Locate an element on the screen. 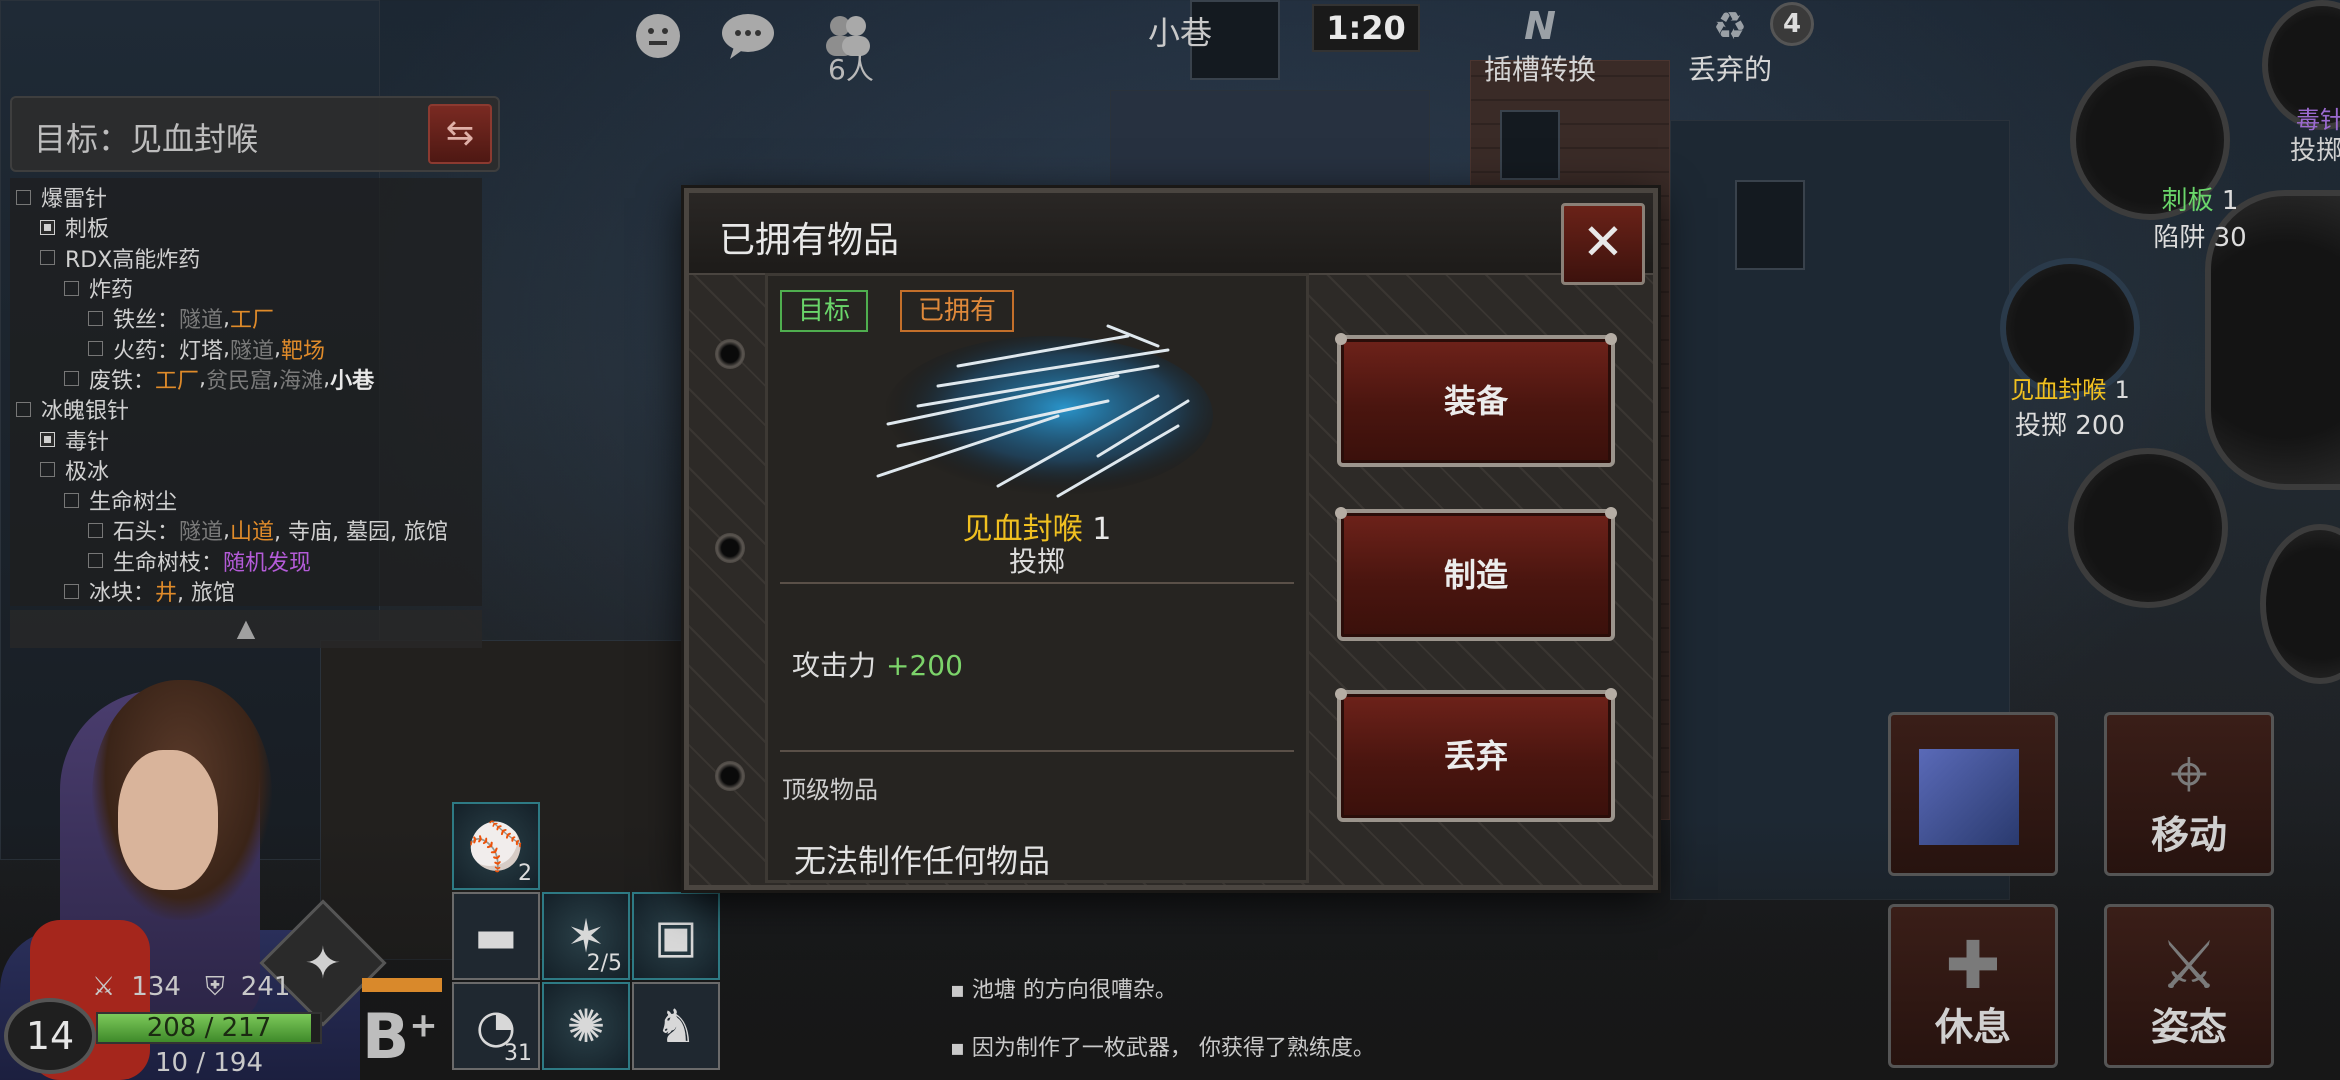  tree-row: 生命树枝： 随机发现 is located at coordinates (246, 561).